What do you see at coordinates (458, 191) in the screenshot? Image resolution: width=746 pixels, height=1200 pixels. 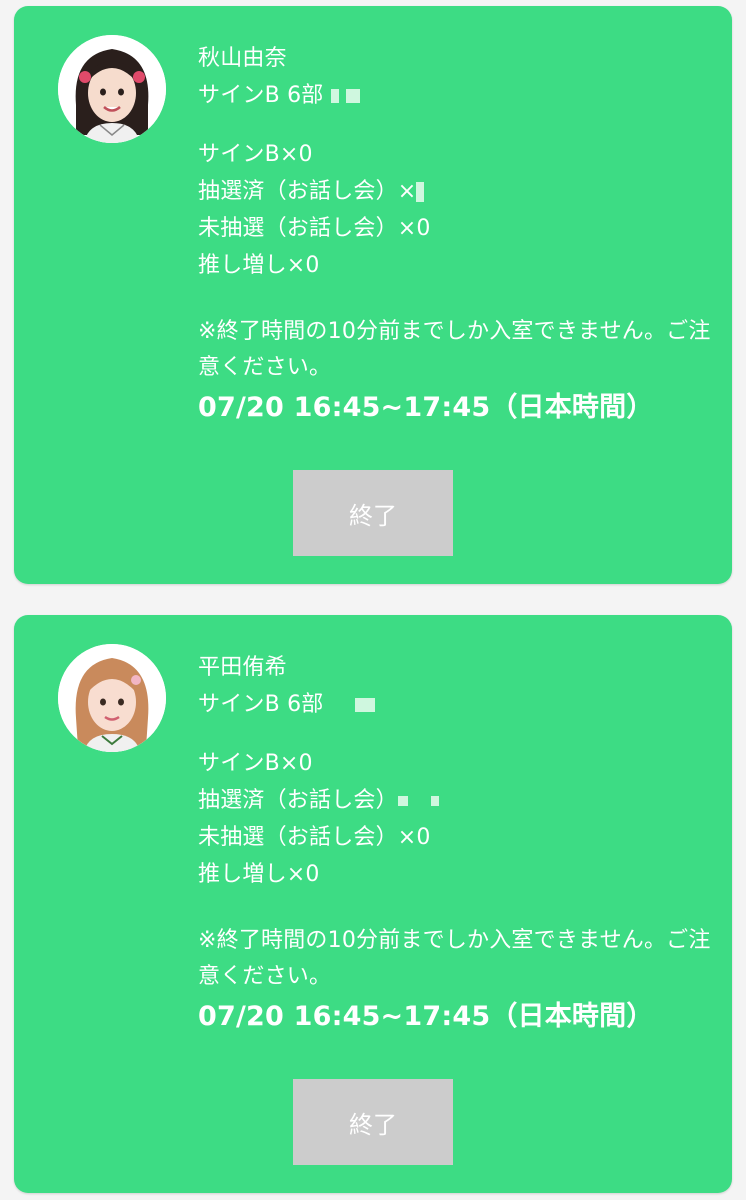 I see `drawn-count: 抽選済（お話し会）×` at bounding box center [458, 191].